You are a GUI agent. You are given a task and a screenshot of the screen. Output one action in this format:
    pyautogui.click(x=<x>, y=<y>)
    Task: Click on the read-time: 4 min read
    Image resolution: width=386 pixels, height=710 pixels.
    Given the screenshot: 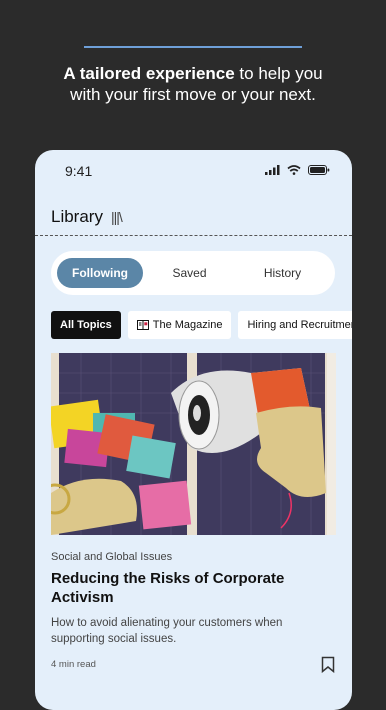 What is the action you would take?
    pyautogui.click(x=73, y=664)
    